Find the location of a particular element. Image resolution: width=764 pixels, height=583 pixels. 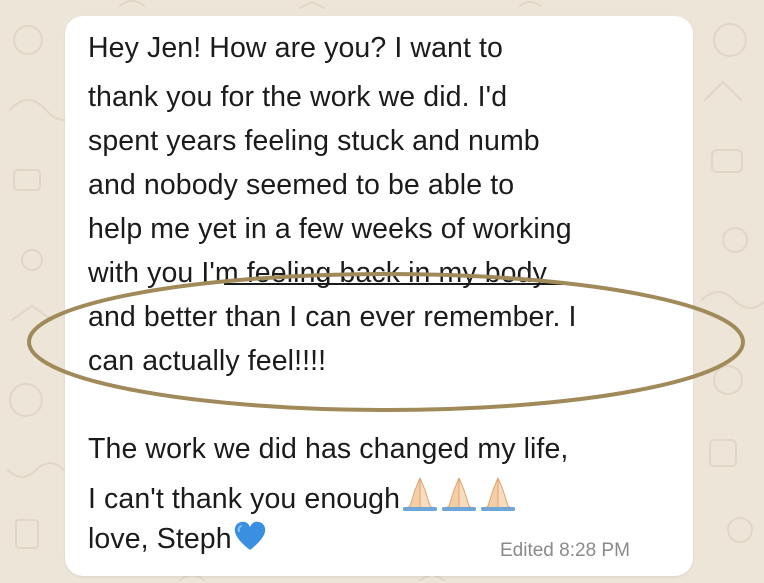

strike-through-mark is located at coordinates (397, 284).